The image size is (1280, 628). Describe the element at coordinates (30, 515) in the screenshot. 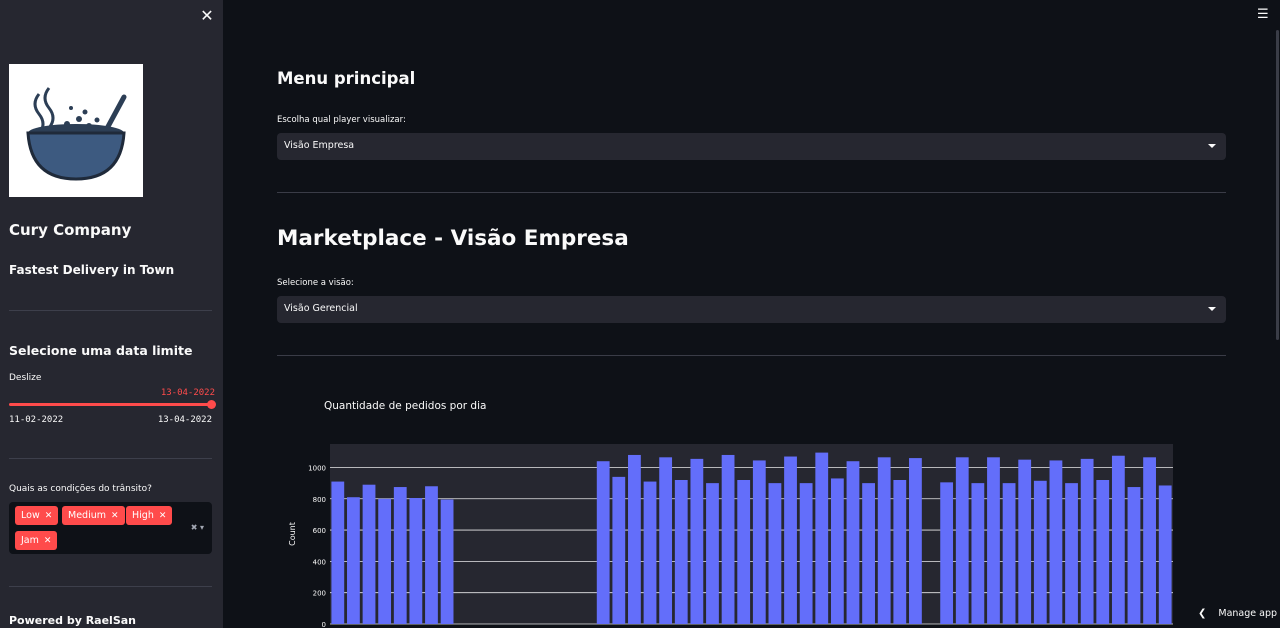

I see `tag-label: Low` at that location.